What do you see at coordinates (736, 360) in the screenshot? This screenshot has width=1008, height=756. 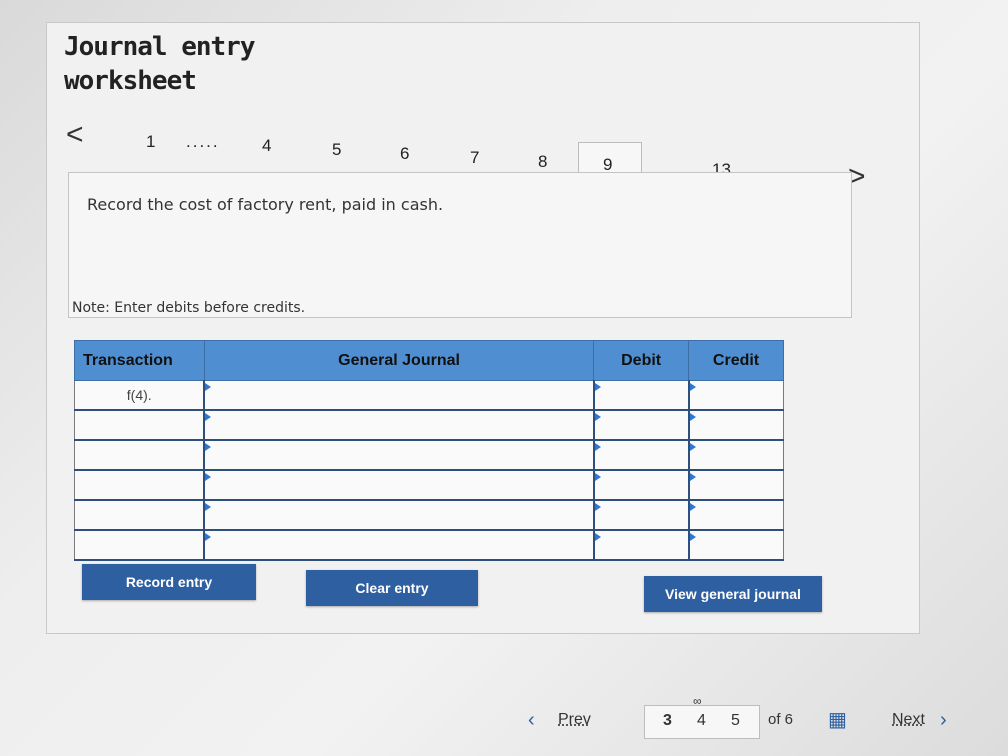 I see `header-credit: Credit` at bounding box center [736, 360].